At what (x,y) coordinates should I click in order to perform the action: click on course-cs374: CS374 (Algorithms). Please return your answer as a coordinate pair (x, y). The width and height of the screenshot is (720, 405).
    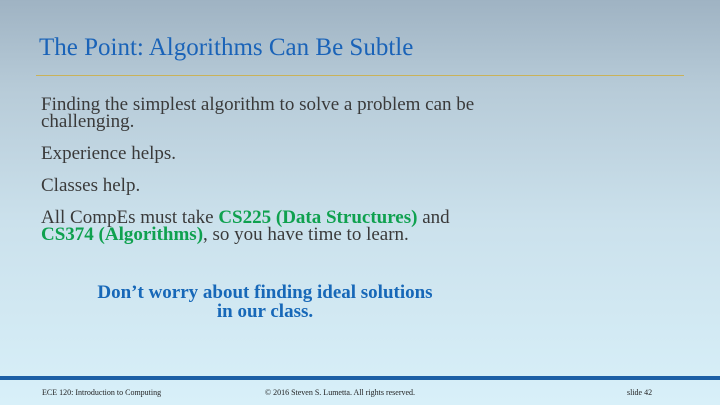
    Looking at the image, I should click on (122, 234).